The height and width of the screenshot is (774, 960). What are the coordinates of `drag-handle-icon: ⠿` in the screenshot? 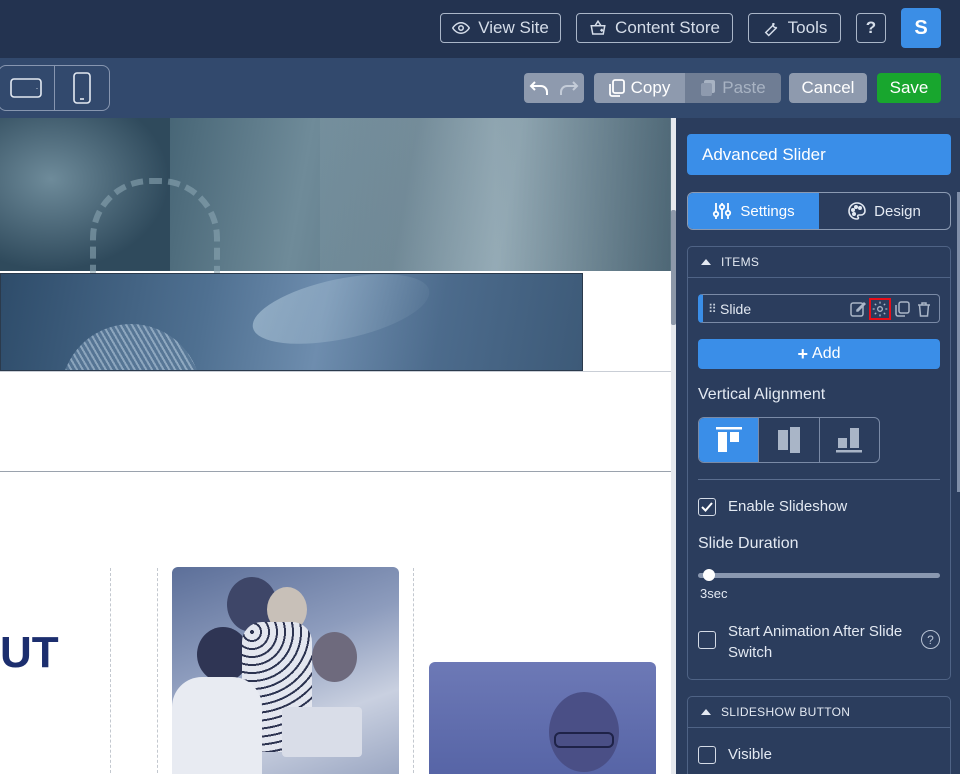 It's located at (713, 309).